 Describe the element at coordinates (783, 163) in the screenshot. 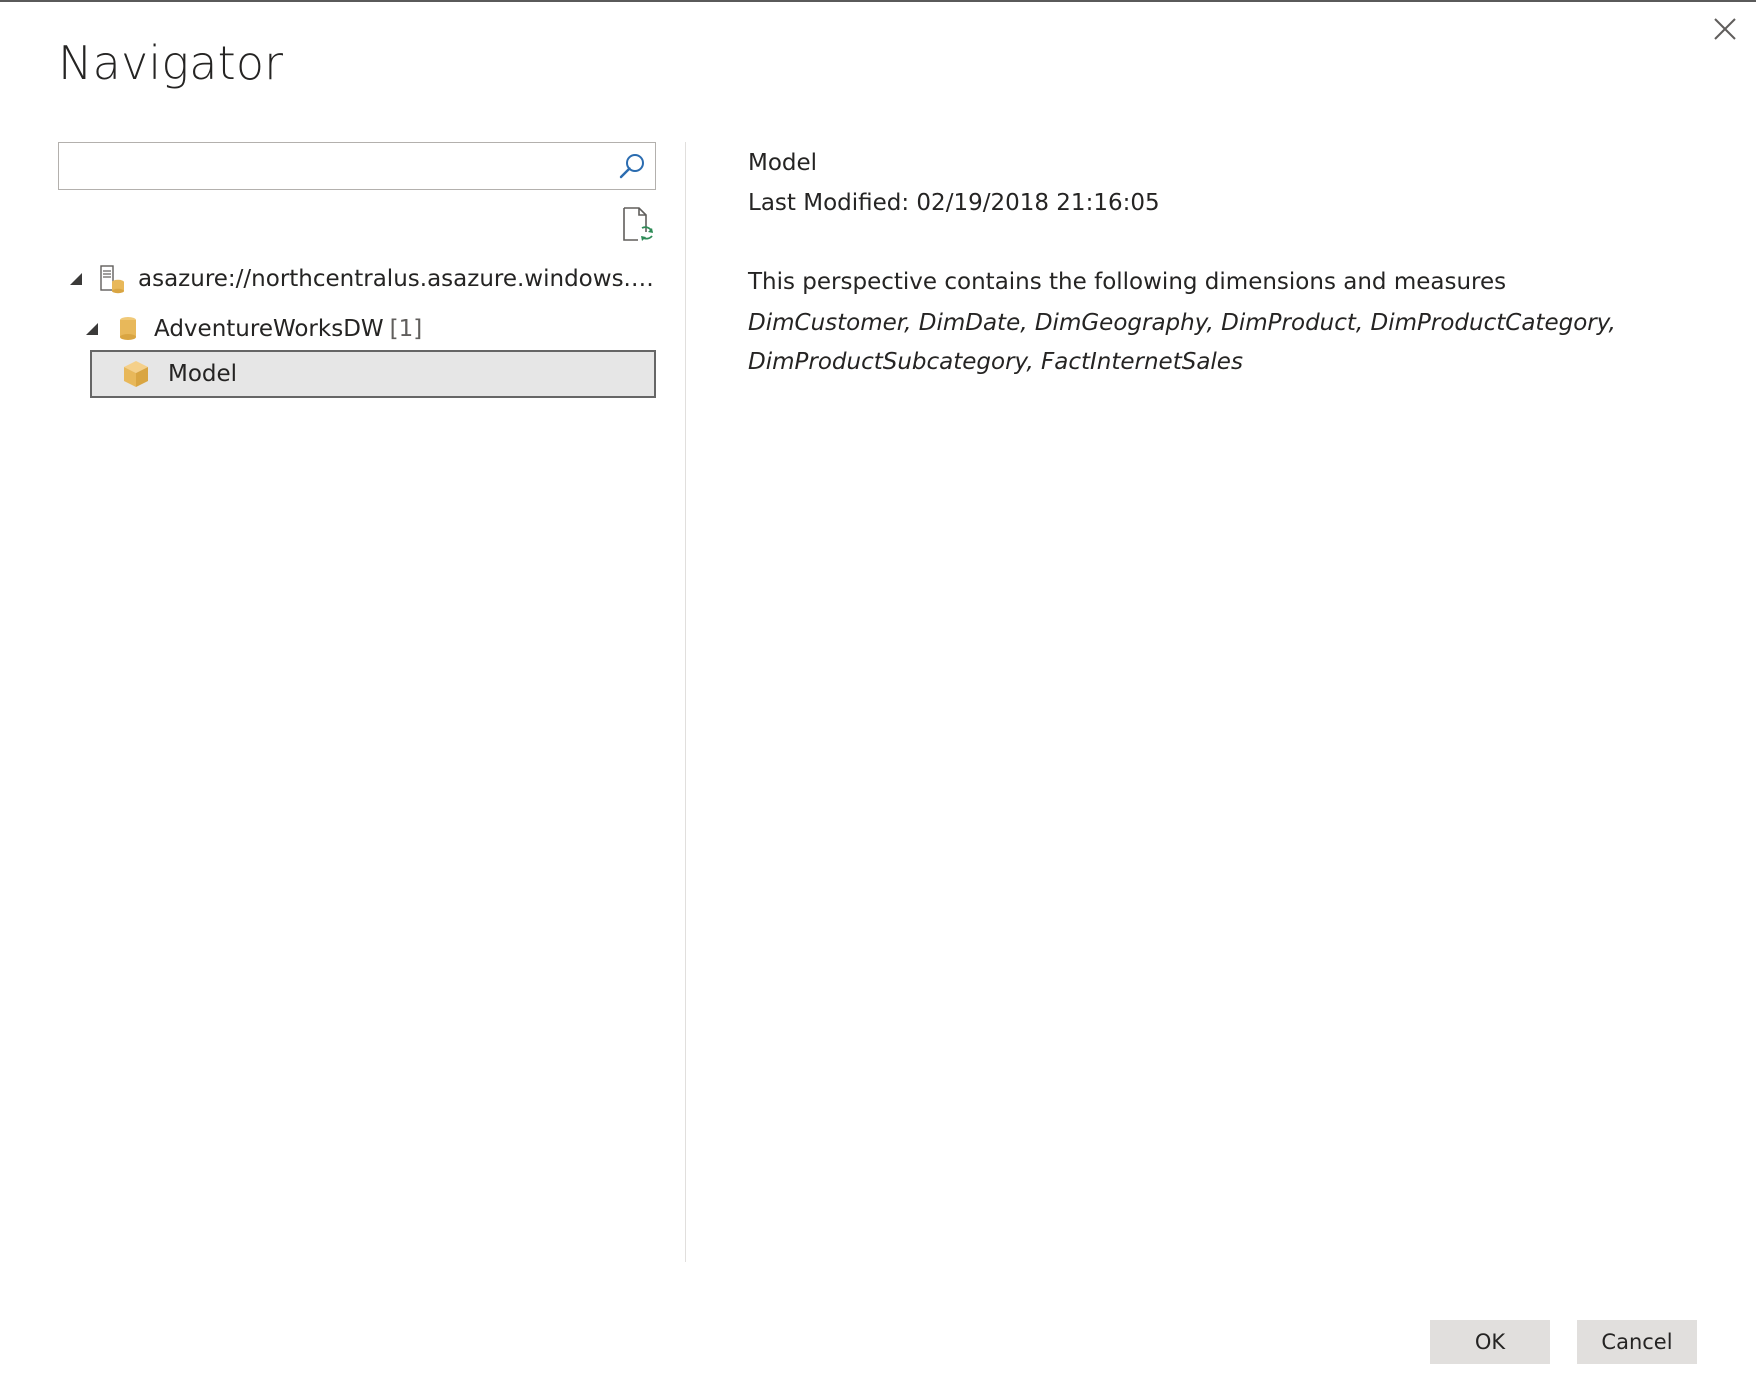

I see `preview-title: Model` at that location.